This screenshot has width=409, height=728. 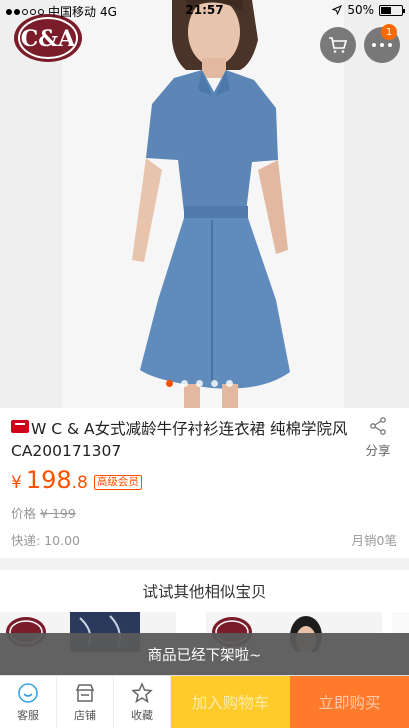 What do you see at coordinates (28, 693) in the screenshot?
I see `customer-service-icon` at bounding box center [28, 693].